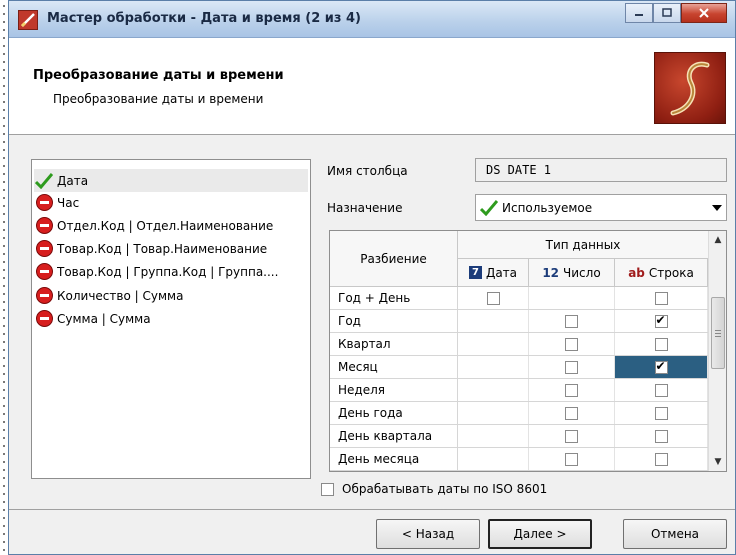  Describe the element at coordinates (394, 259) in the screenshot. I see `split-column-header: Разбиение` at that location.